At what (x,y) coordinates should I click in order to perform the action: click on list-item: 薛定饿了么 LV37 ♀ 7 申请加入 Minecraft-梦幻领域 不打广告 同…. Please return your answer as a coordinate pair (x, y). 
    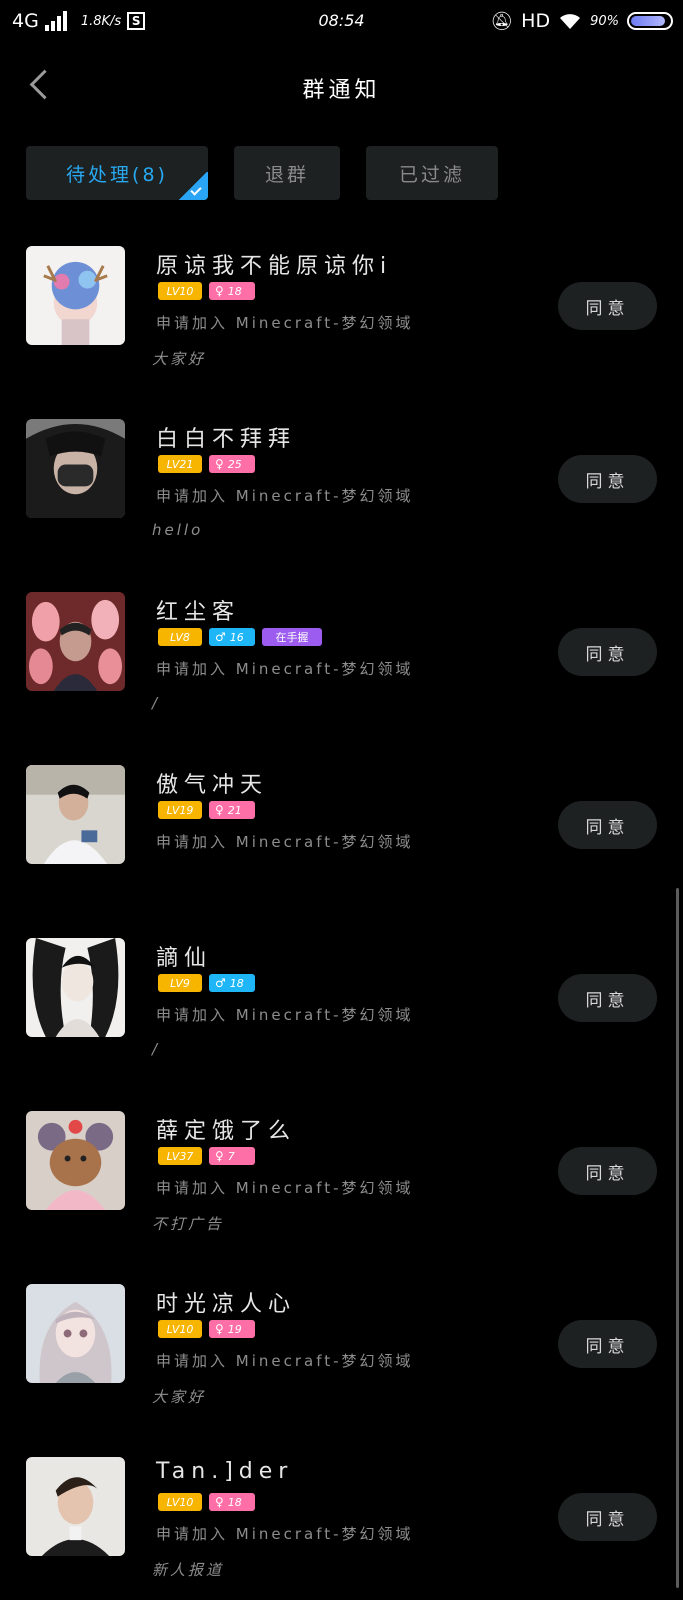
    Looking at the image, I should click on (341, 1181).